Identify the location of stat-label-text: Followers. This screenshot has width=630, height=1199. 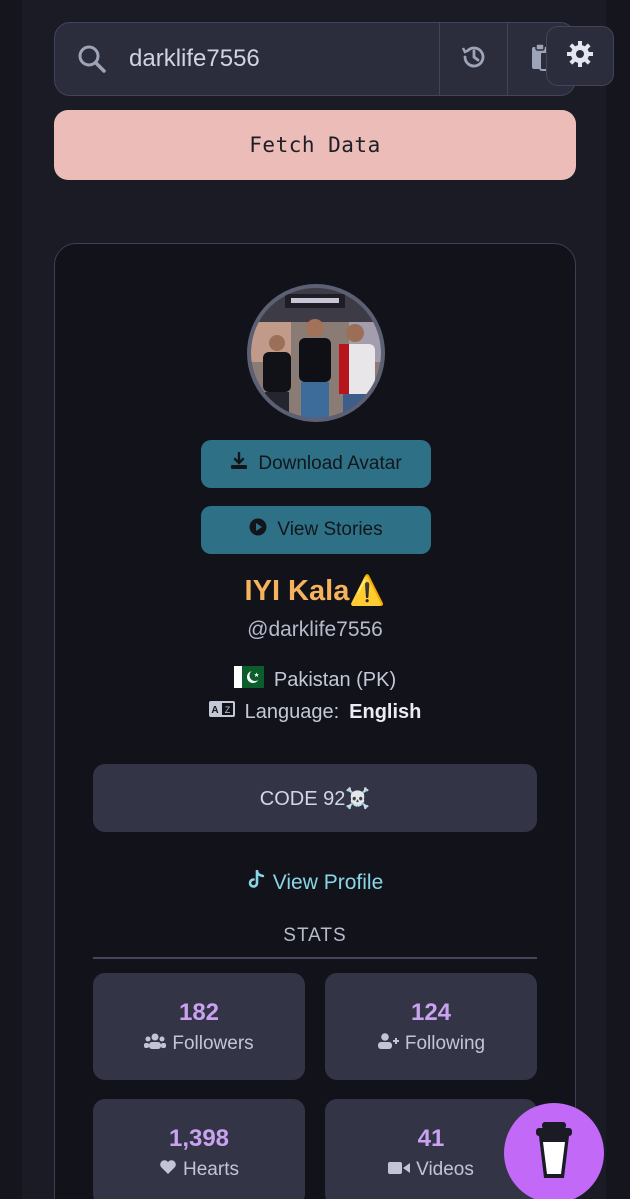
(213, 1043).